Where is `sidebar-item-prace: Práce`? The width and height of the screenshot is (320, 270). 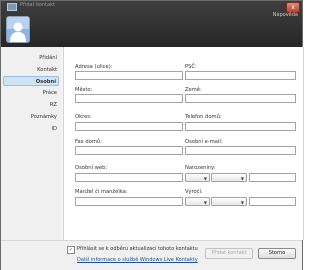
sidebar-item-prace: Práce is located at coordinates (31, 93).